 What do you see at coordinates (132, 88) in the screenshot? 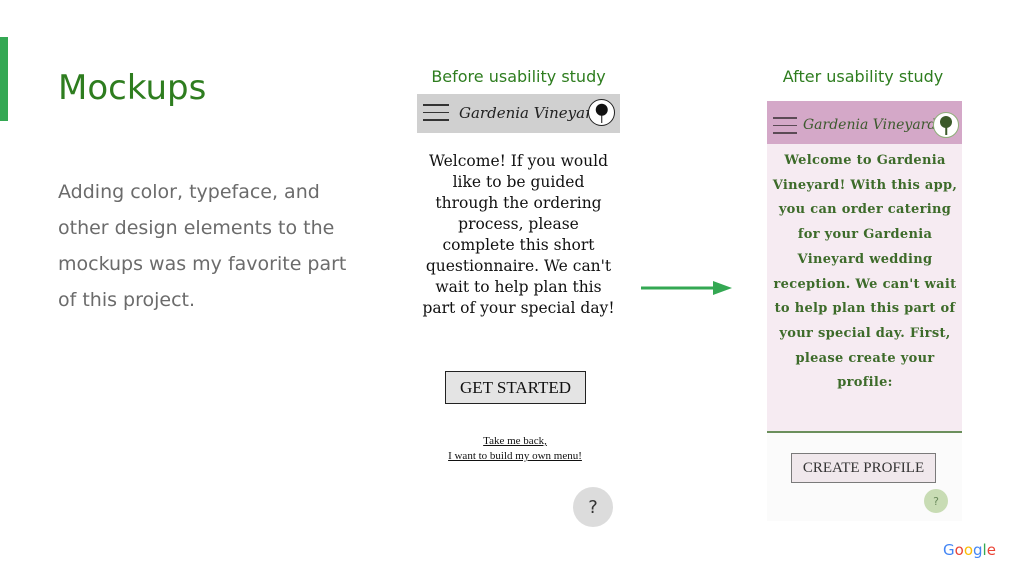
I see `page-title: Mockups` at bounding box center [132, 88].